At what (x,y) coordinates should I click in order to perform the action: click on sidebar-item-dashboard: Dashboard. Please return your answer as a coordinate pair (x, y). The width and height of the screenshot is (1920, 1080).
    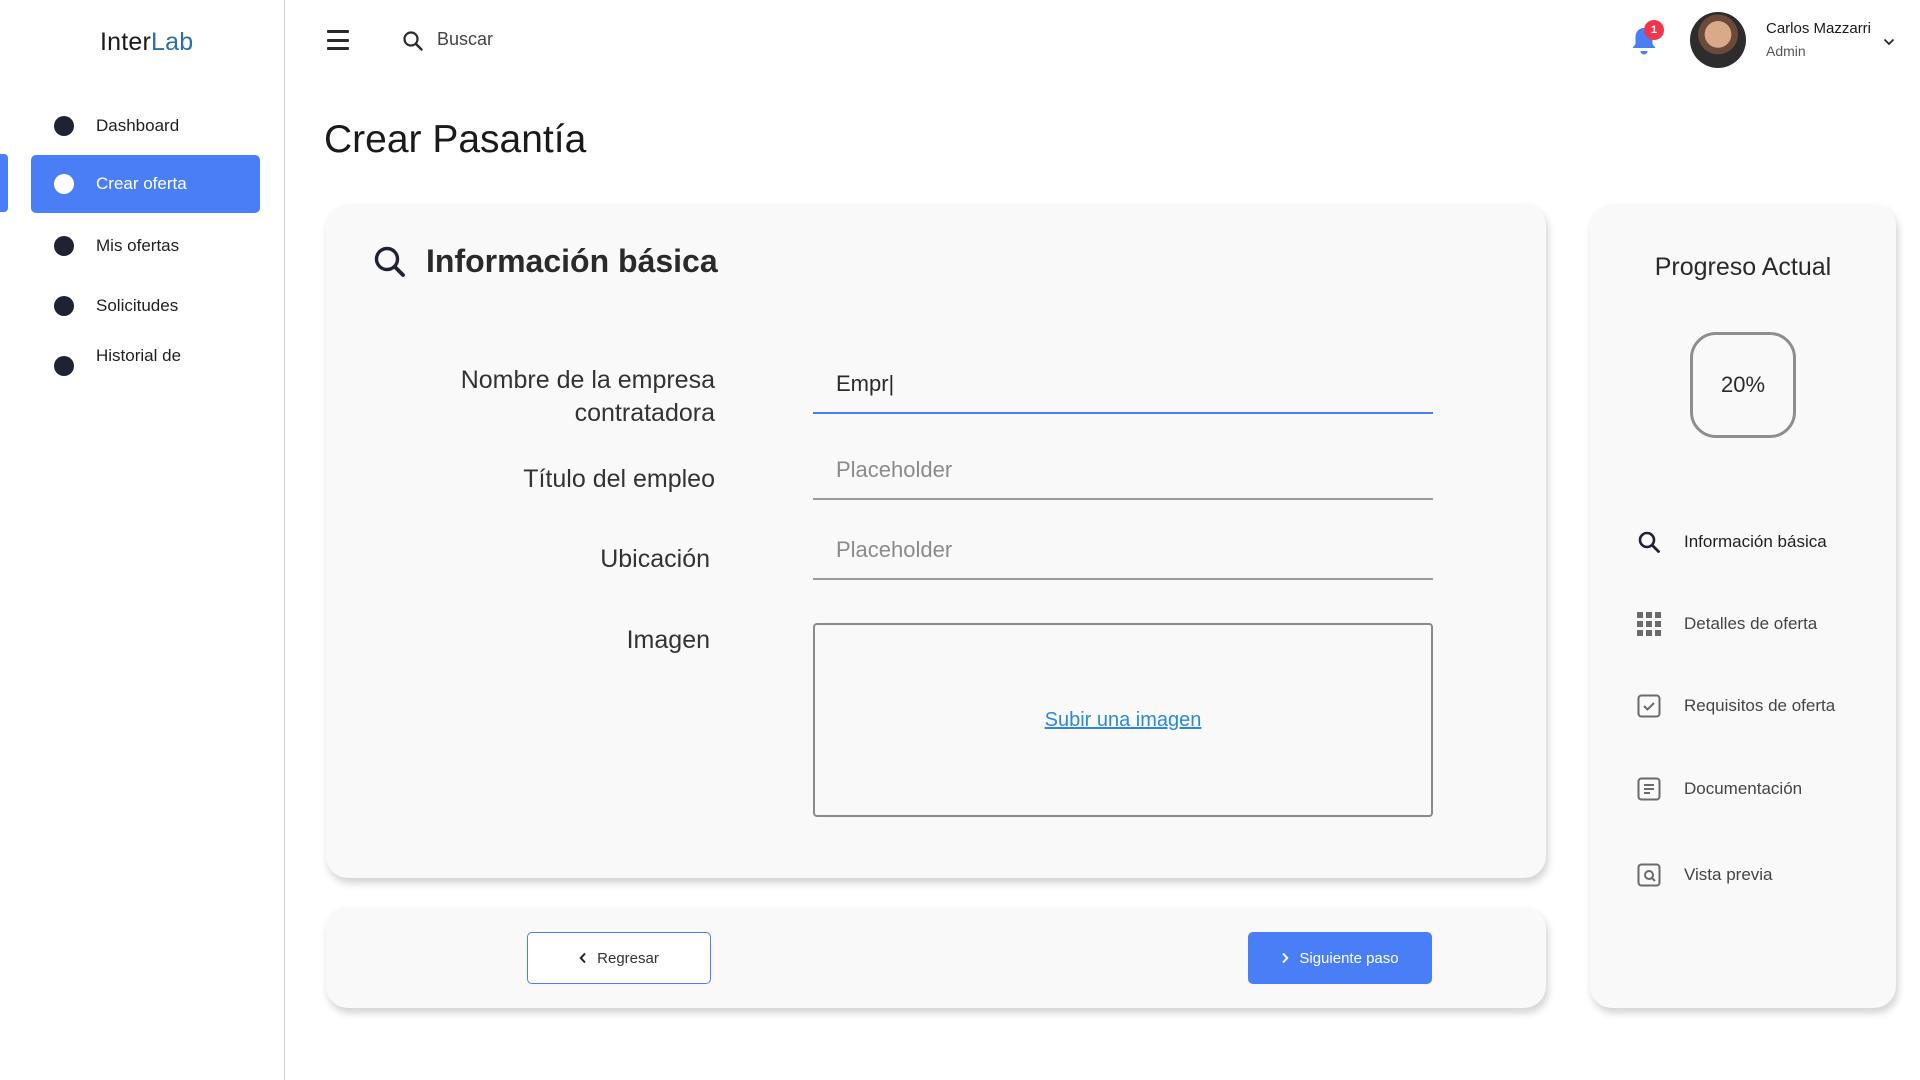
    Looking at the image, I should click on (145, 126).